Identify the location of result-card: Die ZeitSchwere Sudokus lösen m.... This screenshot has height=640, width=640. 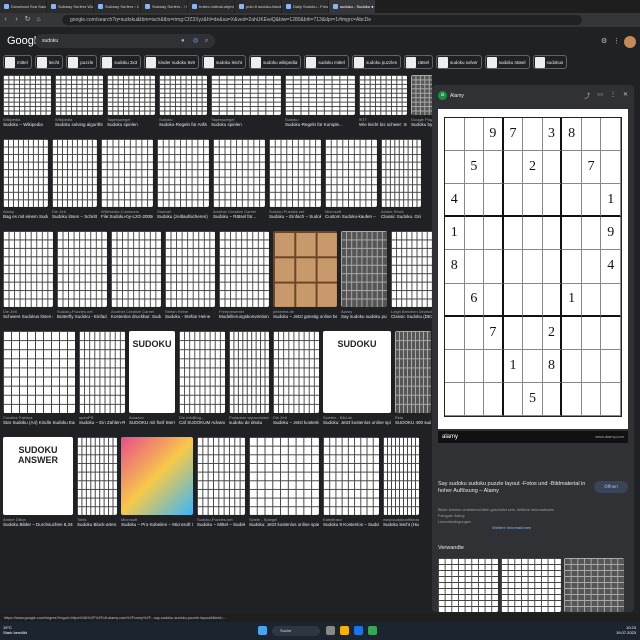
(28, 275).